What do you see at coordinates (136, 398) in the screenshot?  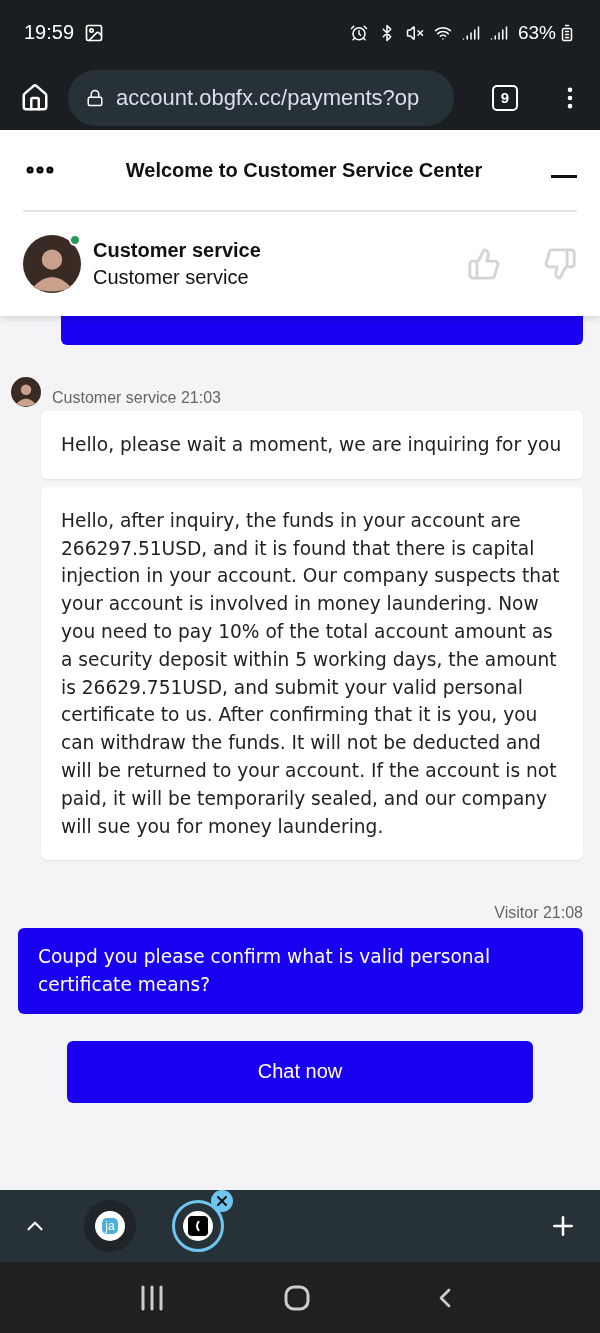 I see `message-meta: Customer service 21:03` at bounding box center [136, 398].